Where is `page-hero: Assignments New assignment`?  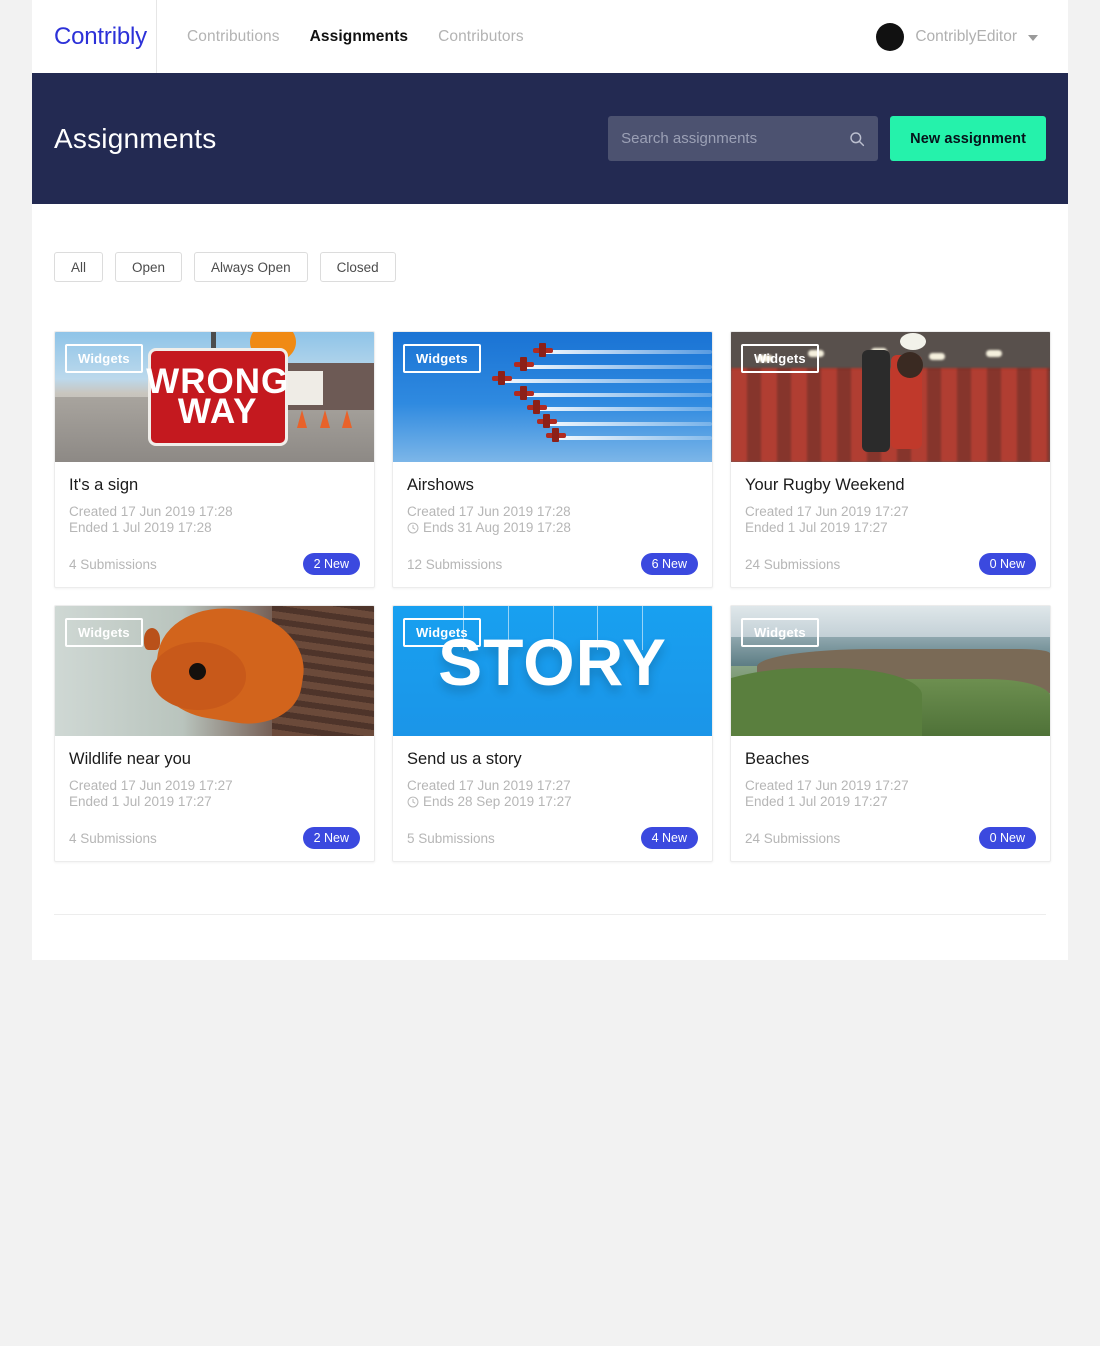
page-hero: Assignments New assignment is located at coordinates (550, 138).